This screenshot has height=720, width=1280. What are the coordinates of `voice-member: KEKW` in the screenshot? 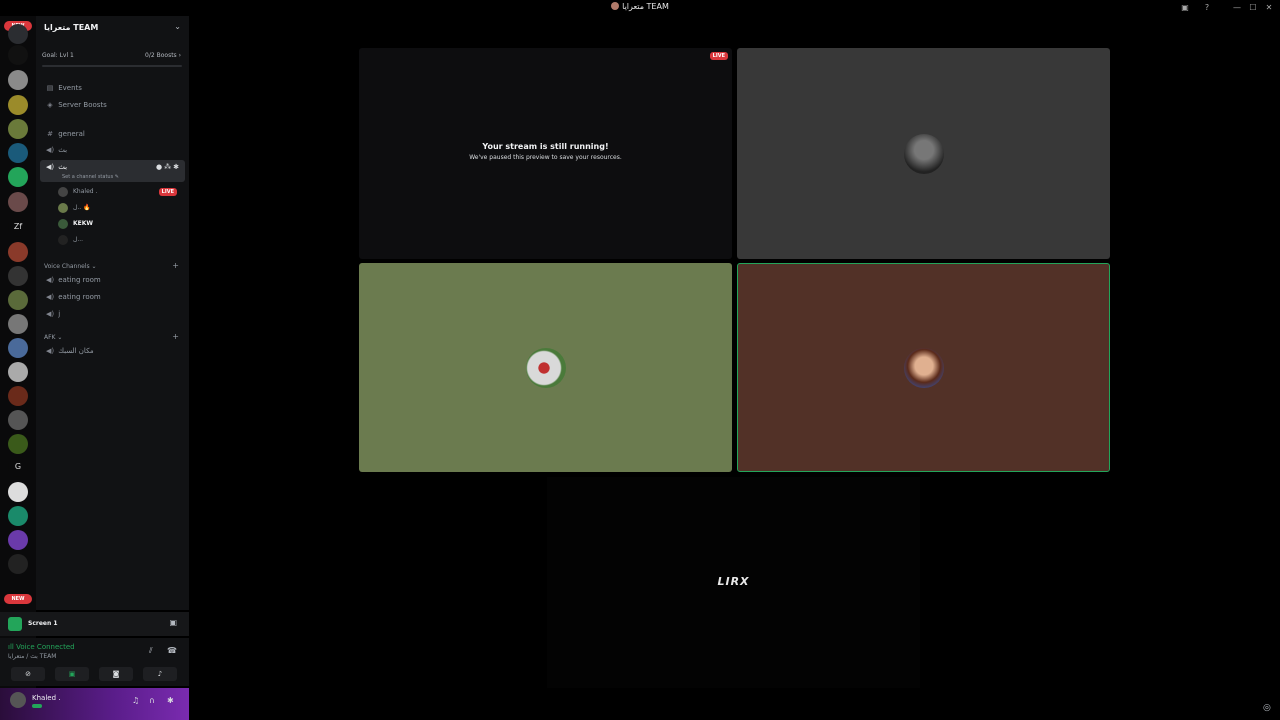 It's located at (120, 224).